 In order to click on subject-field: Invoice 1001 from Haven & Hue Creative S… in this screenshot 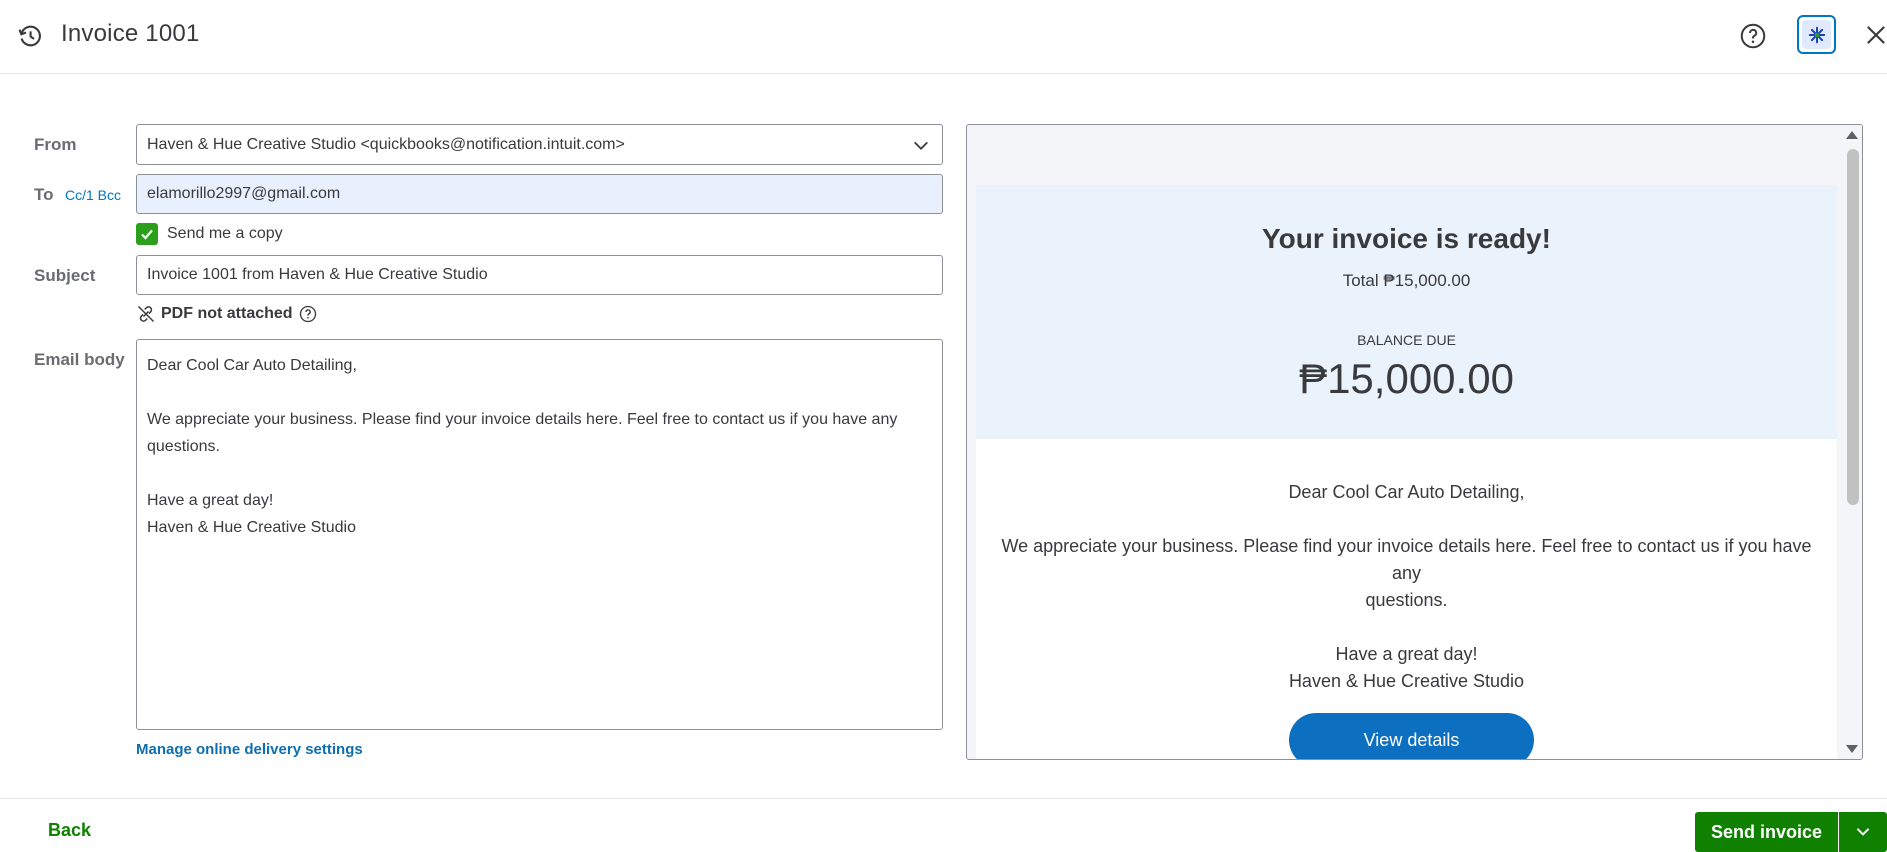, I will do `click(539, 275)`.